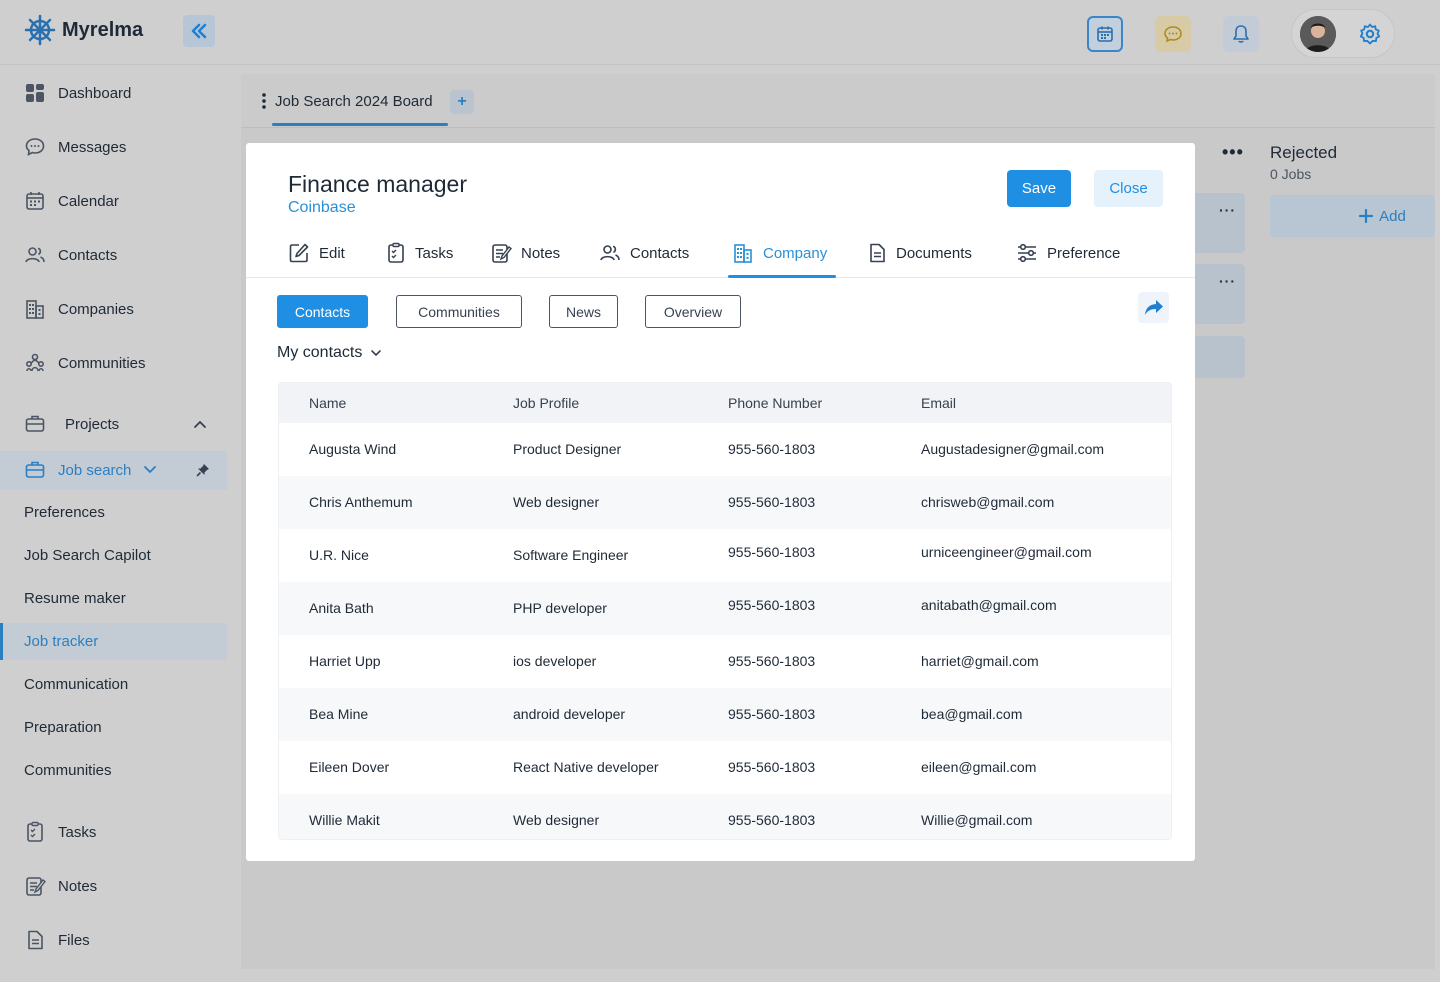  What do you see at coordinates (71, 424) in the screenshot?
I see `sidebar-item-projects: Projects` at bounding box center [71, 424].